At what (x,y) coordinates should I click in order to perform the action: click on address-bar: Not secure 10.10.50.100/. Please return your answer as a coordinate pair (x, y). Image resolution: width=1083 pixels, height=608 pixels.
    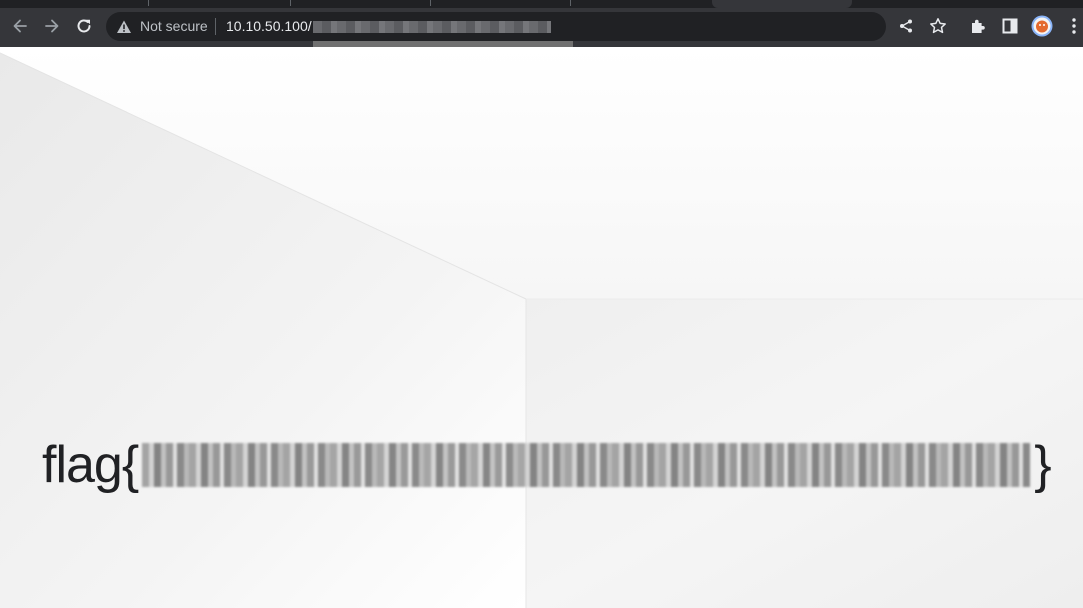
    Looking at the image, I should click on (496, 26).